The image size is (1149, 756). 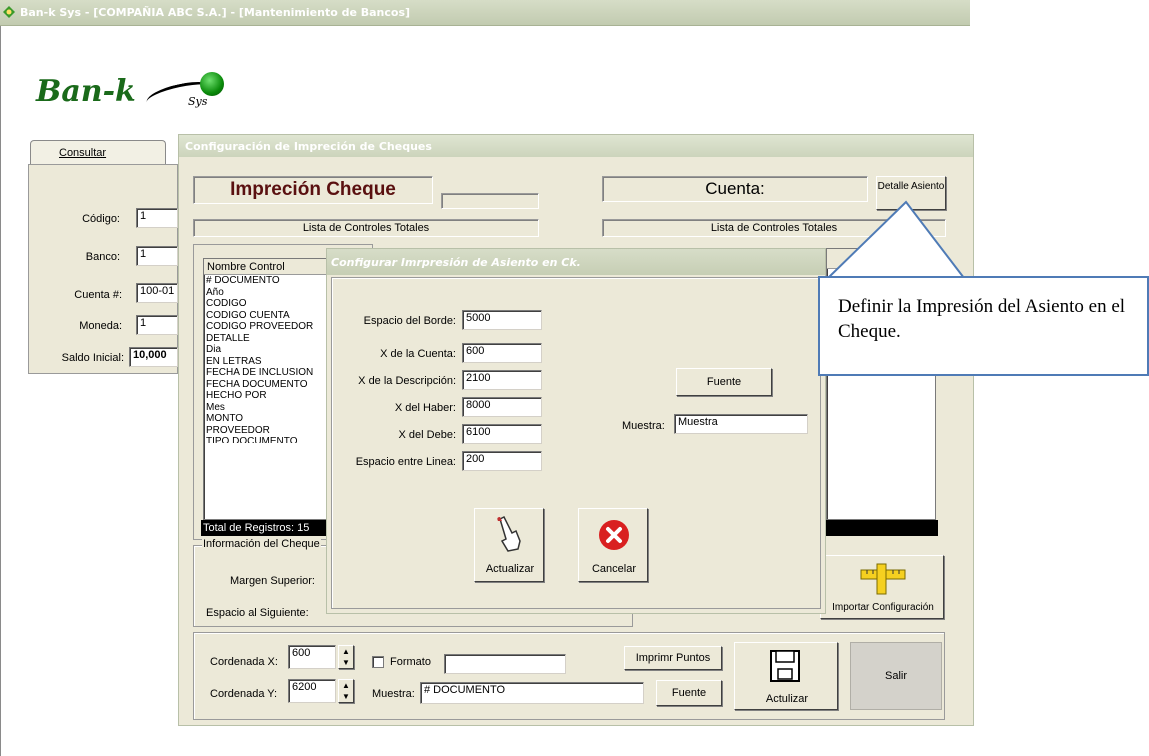 What do you see at coordinates (266, 439) in the screenshot?
I see `list-item: TIPO DOCUMENTO` at bounding box center [266, 439].